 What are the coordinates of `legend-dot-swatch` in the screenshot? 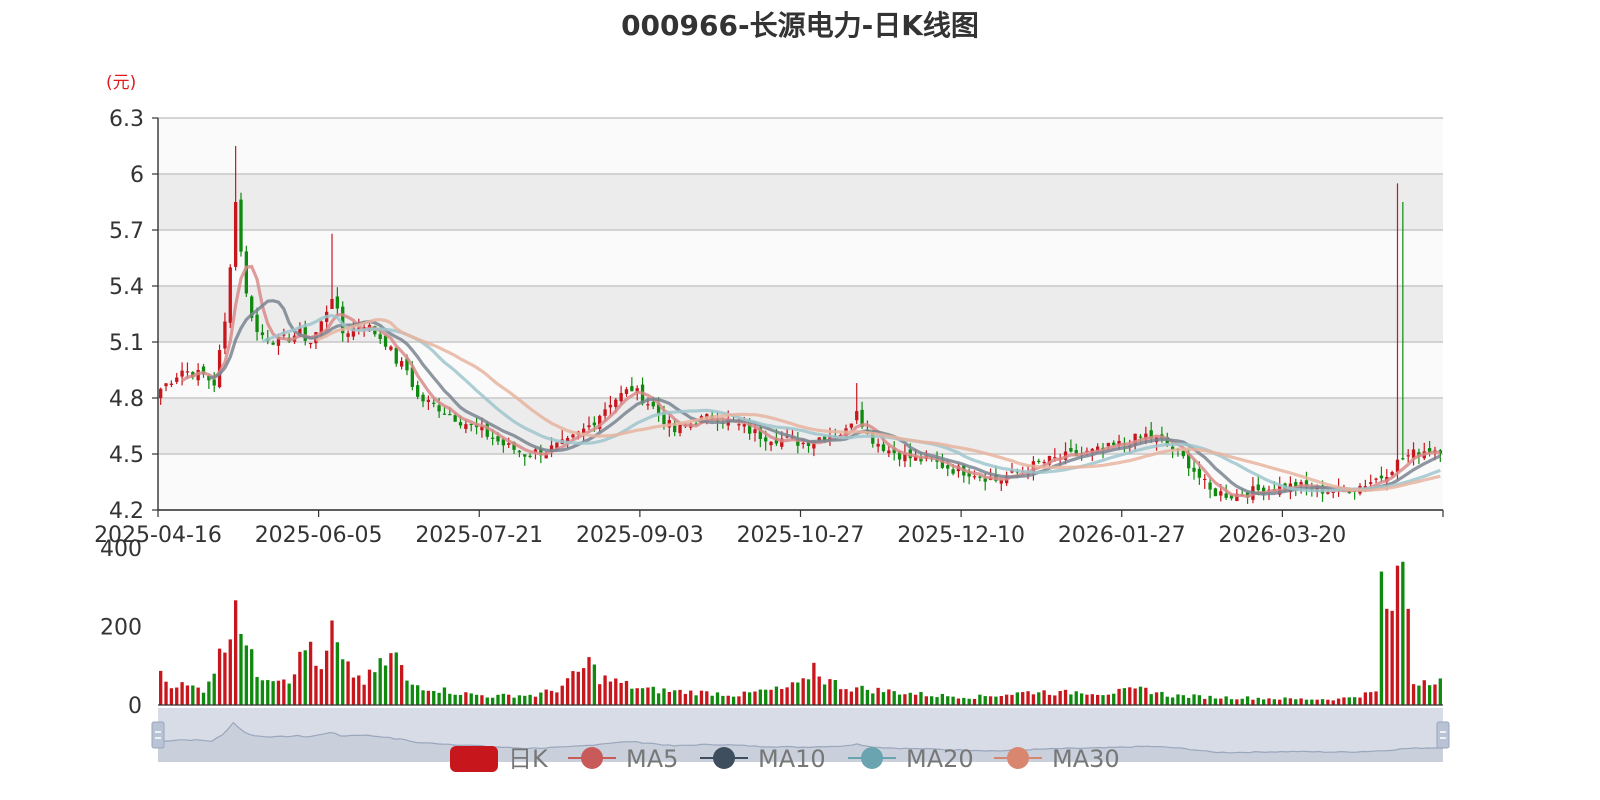 It's located at (724, 758).